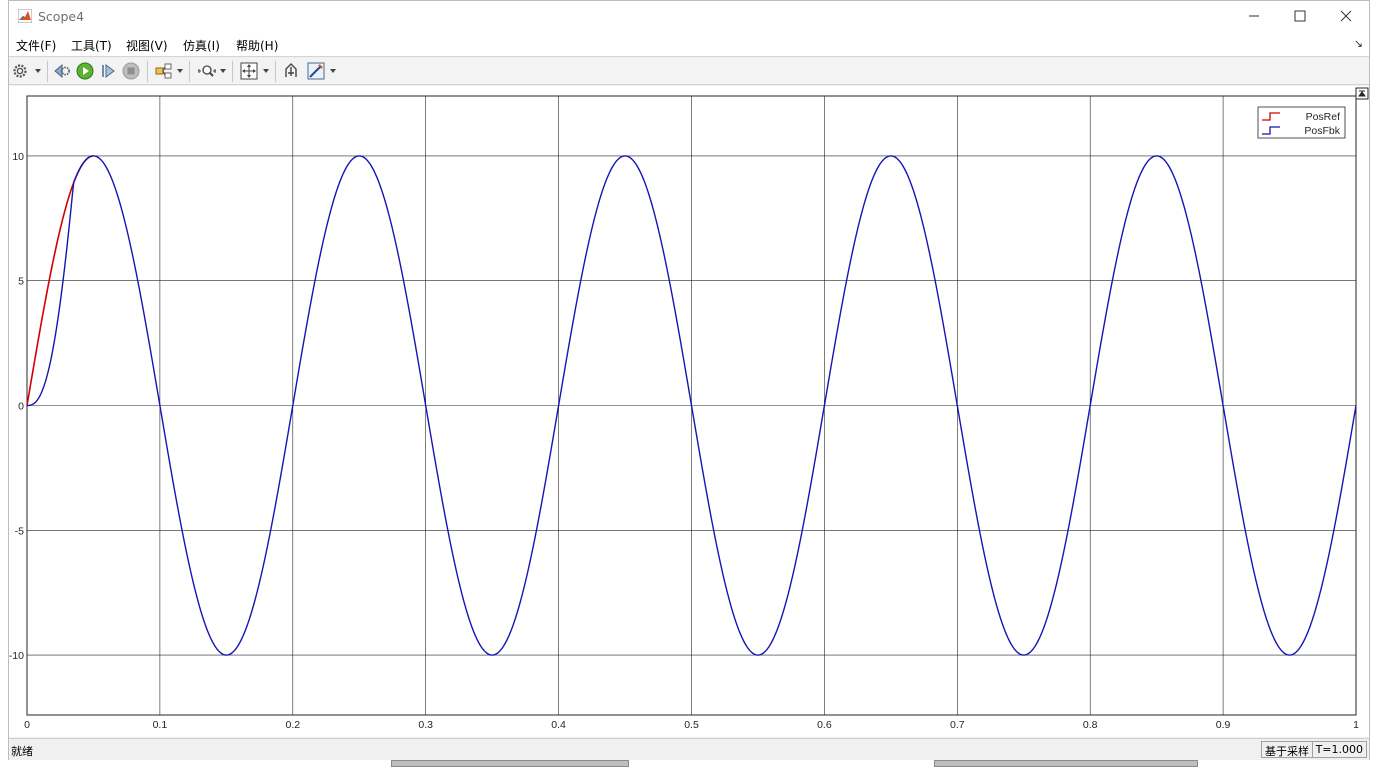 The image size is (1378, 767). Describe the element at coordinates (824, 725) in the screenshot. I see `x-tick-label: 0.6` at that location.